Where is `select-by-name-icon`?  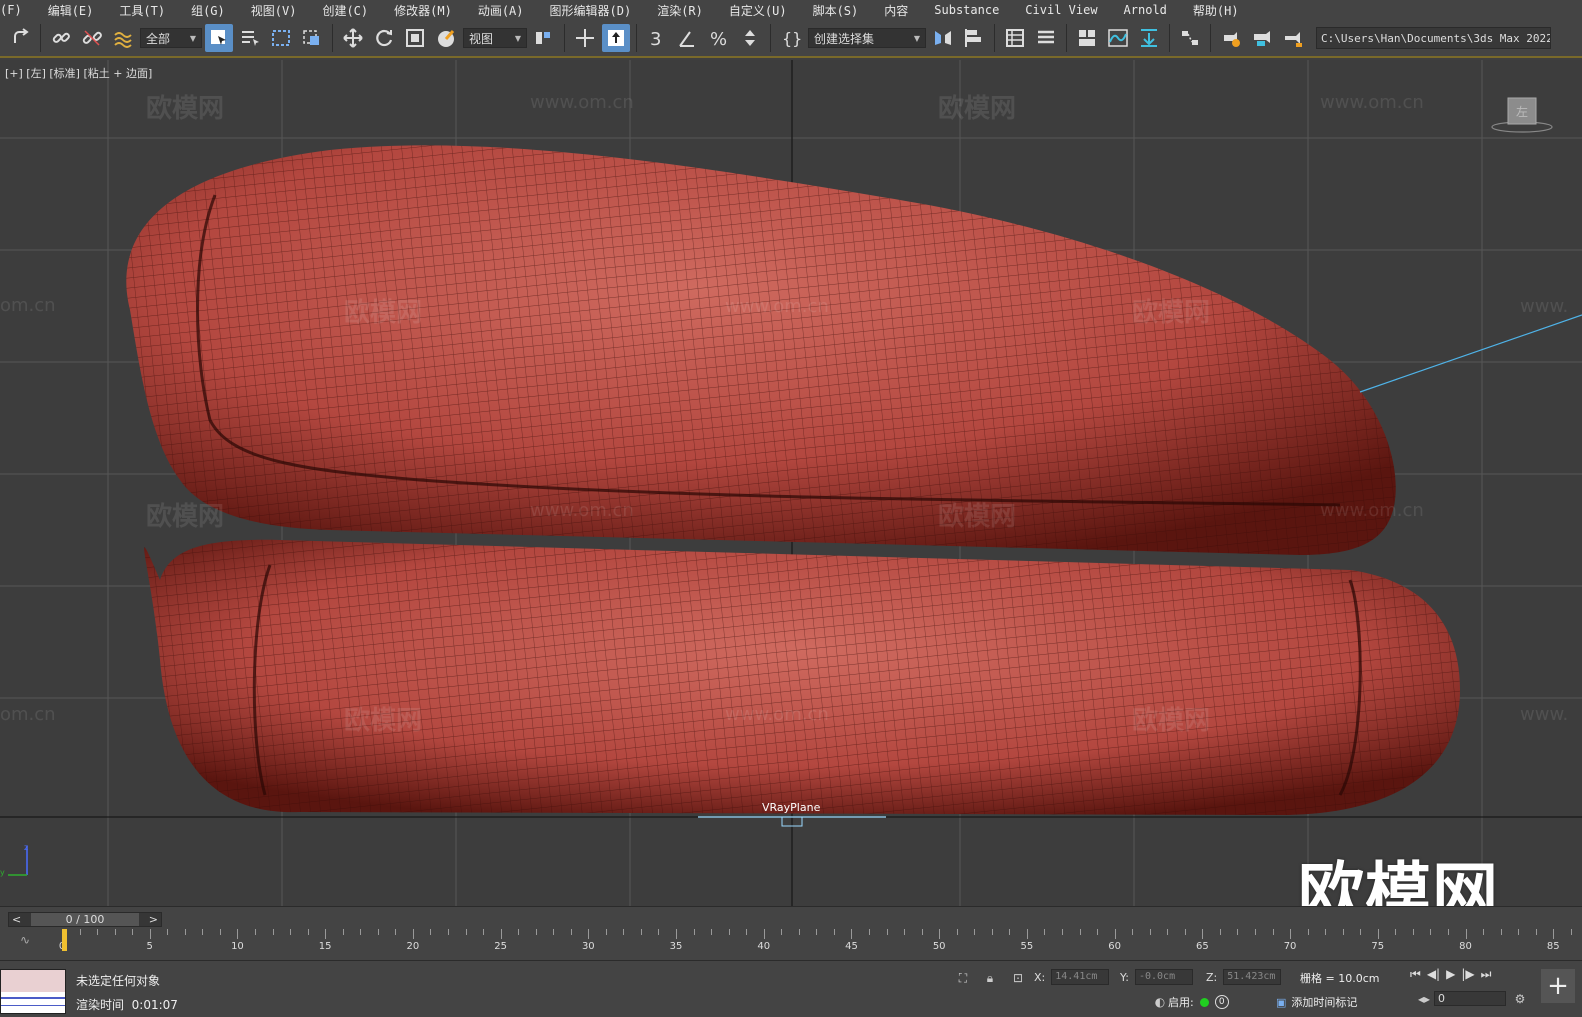 select-by-name-icon is located at coordinates (250, 38).